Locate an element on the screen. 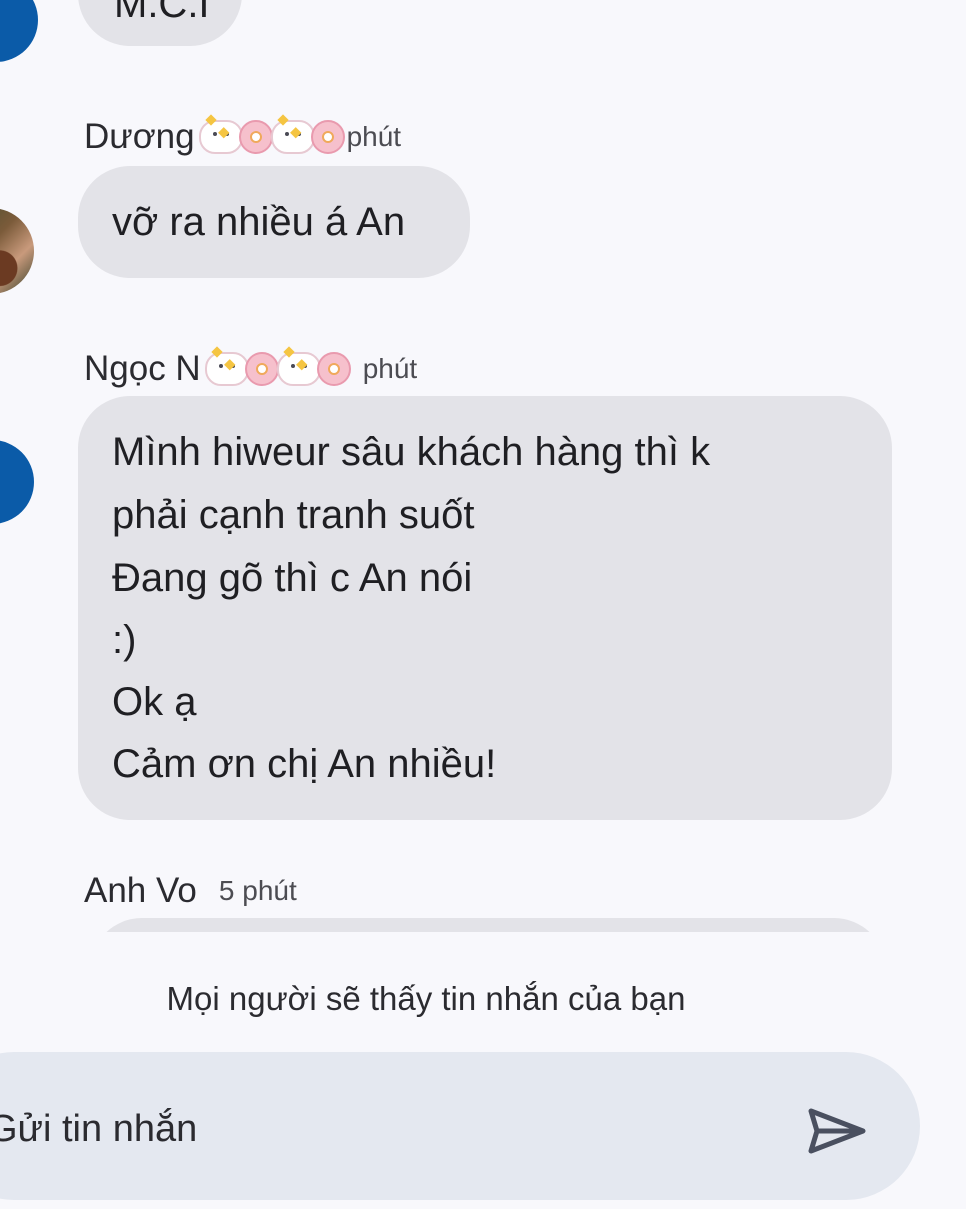  visibility-notice: Mọi người sẽ thấy tin nhắn của bạn is located at coordinates (426, 998).